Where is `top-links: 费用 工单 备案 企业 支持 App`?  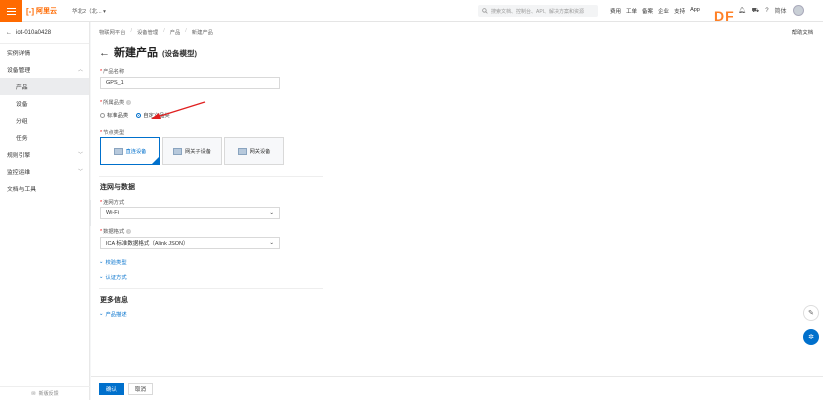
top-links: 费用 工单 备案 企业 支持 App is located at coordinates (655, 11).